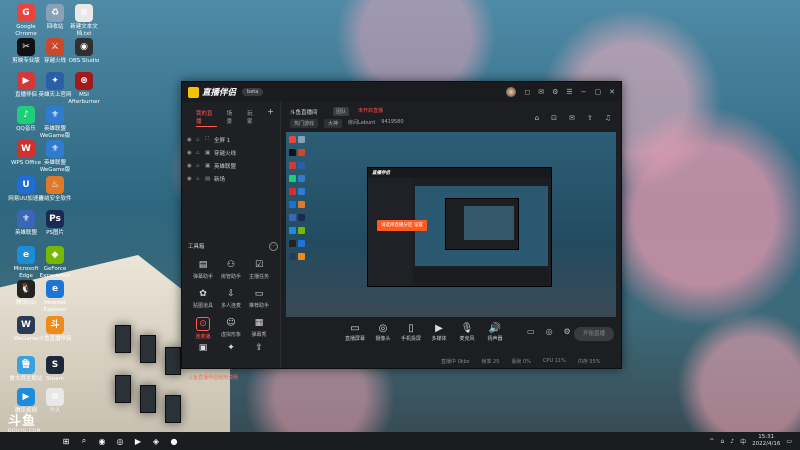 This screenshot has height=450, width=800. Describe the element at coordinates (231, 165) in the screenshot. I see `scene-item: ◉ ⌂ ▣ 英雄联盟` at that location.